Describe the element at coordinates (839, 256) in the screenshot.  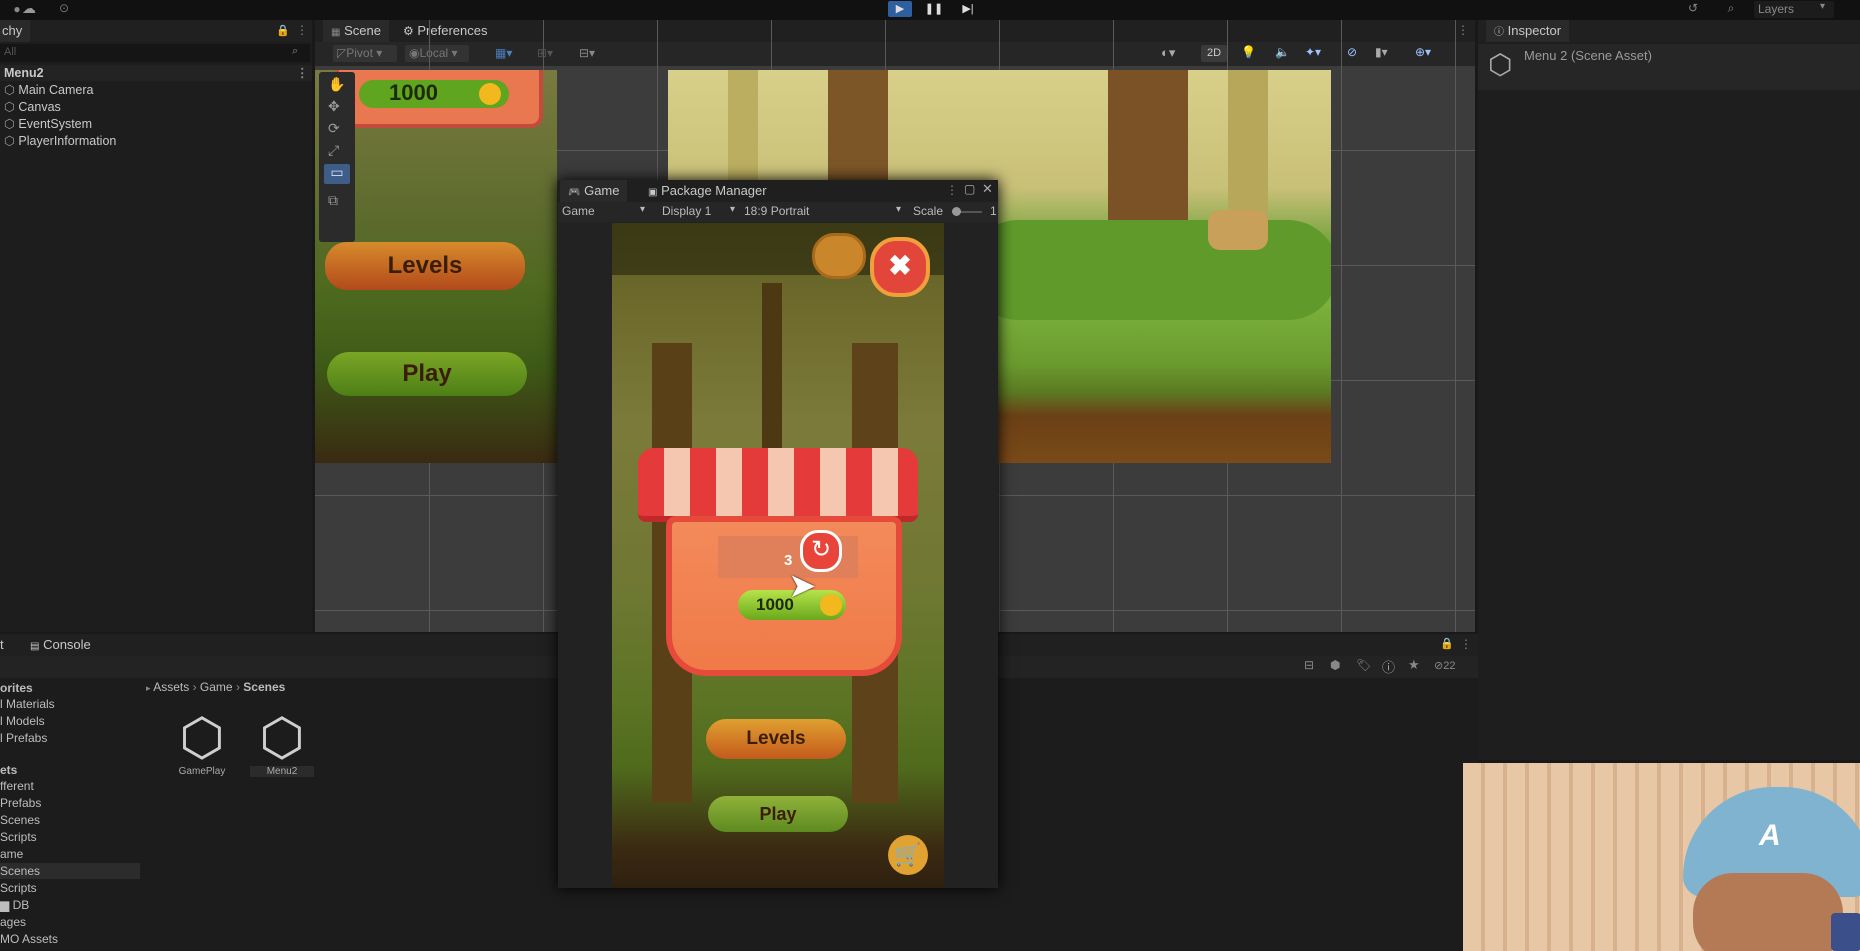
I see `refresh-button-icon` at that location.